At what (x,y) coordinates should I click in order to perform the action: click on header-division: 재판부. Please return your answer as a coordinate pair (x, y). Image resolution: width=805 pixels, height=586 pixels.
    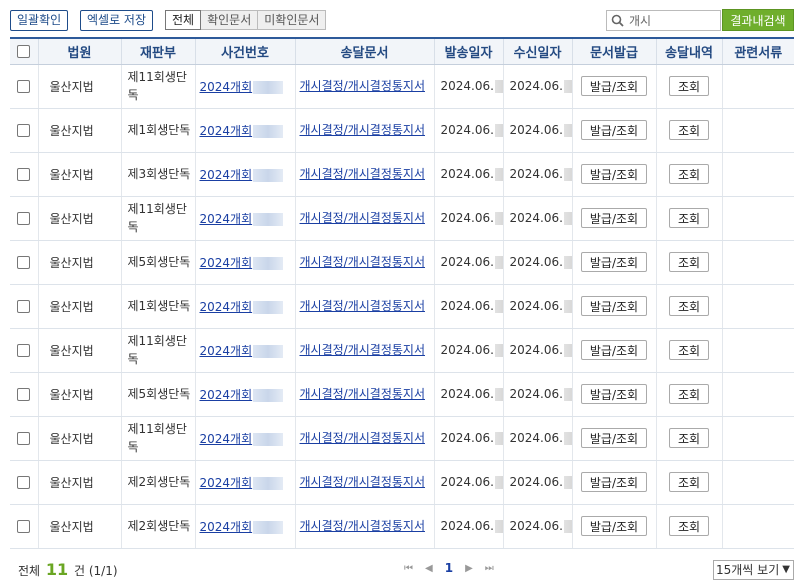
    Looking at the image, I should click on (157, 51).